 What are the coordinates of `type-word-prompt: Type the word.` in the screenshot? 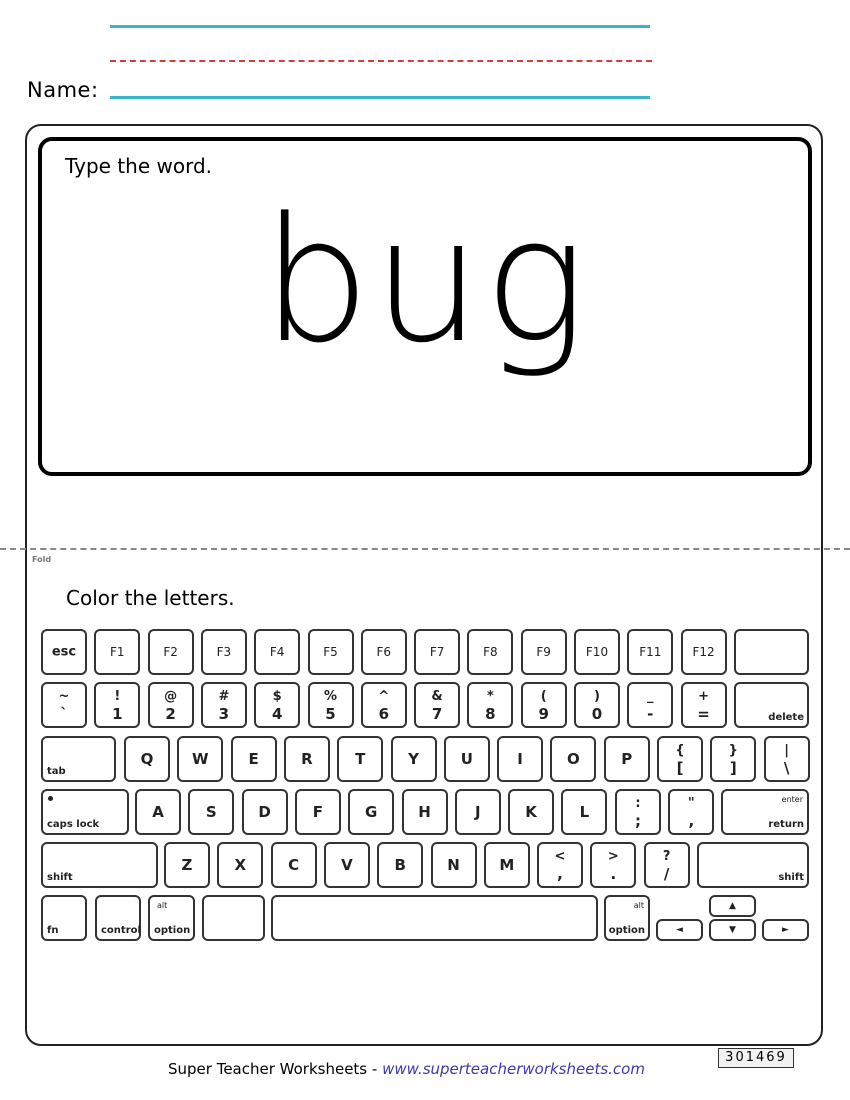 It's located at (138, 166).